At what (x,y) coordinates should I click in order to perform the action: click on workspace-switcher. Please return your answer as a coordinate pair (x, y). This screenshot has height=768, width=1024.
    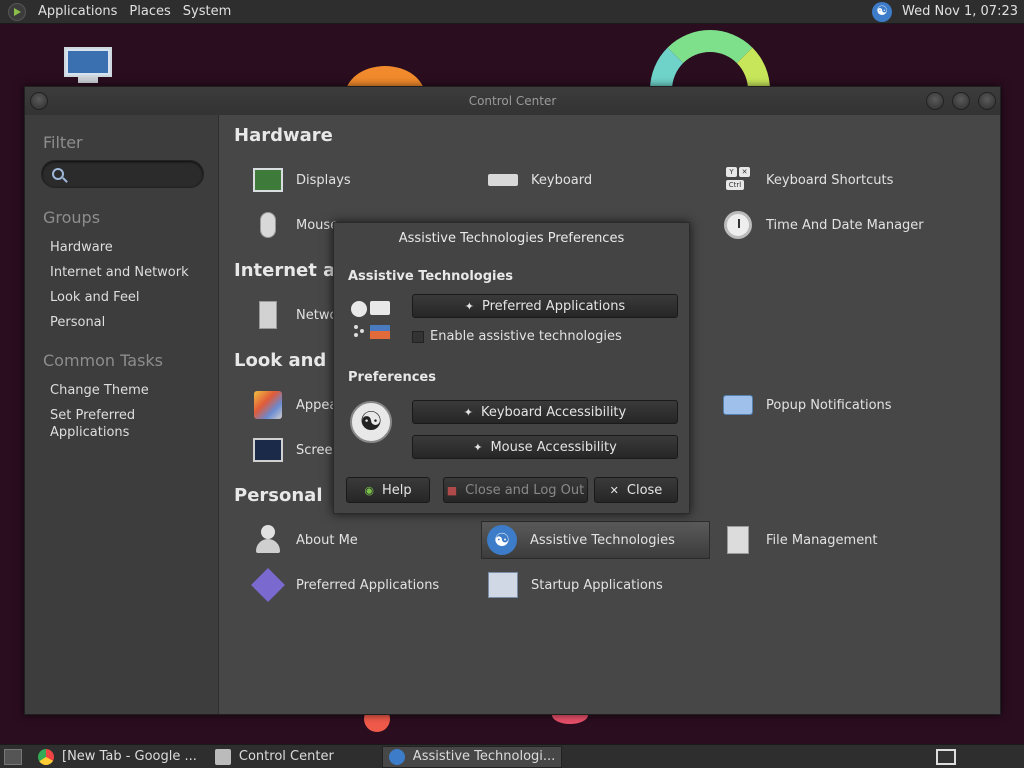
    Looking at the image, I should click on (946, 756).